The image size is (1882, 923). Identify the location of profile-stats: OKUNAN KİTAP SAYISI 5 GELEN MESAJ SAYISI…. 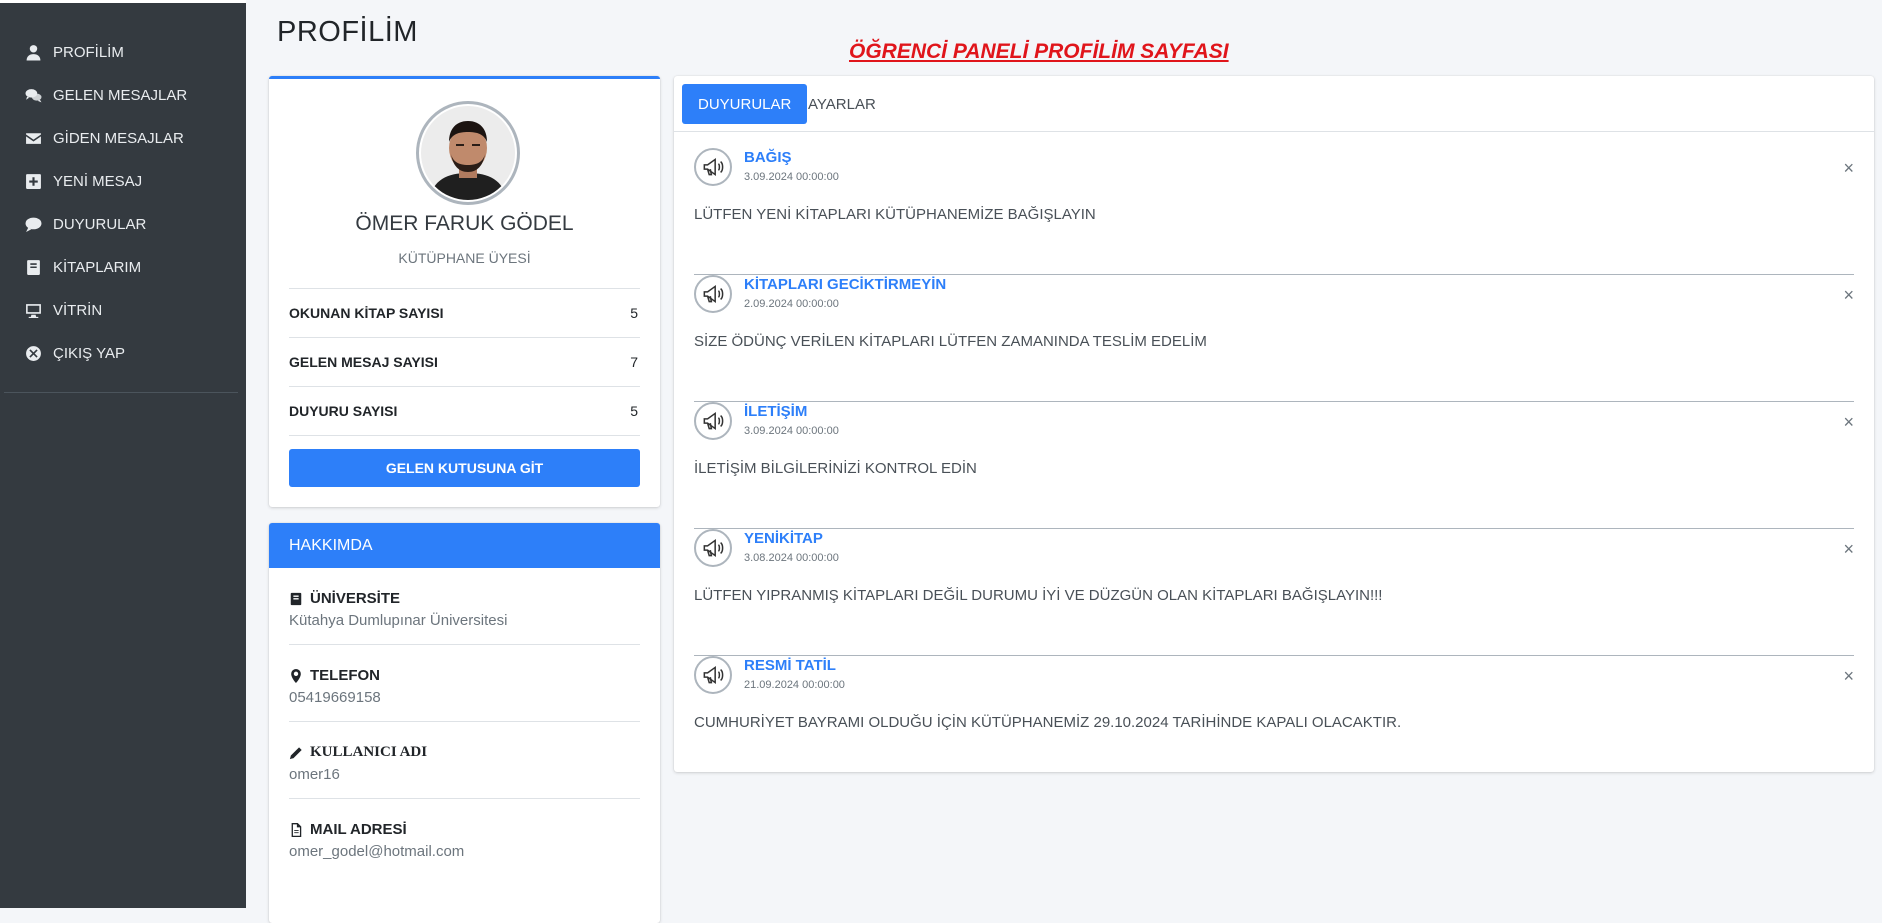
(464, 362).